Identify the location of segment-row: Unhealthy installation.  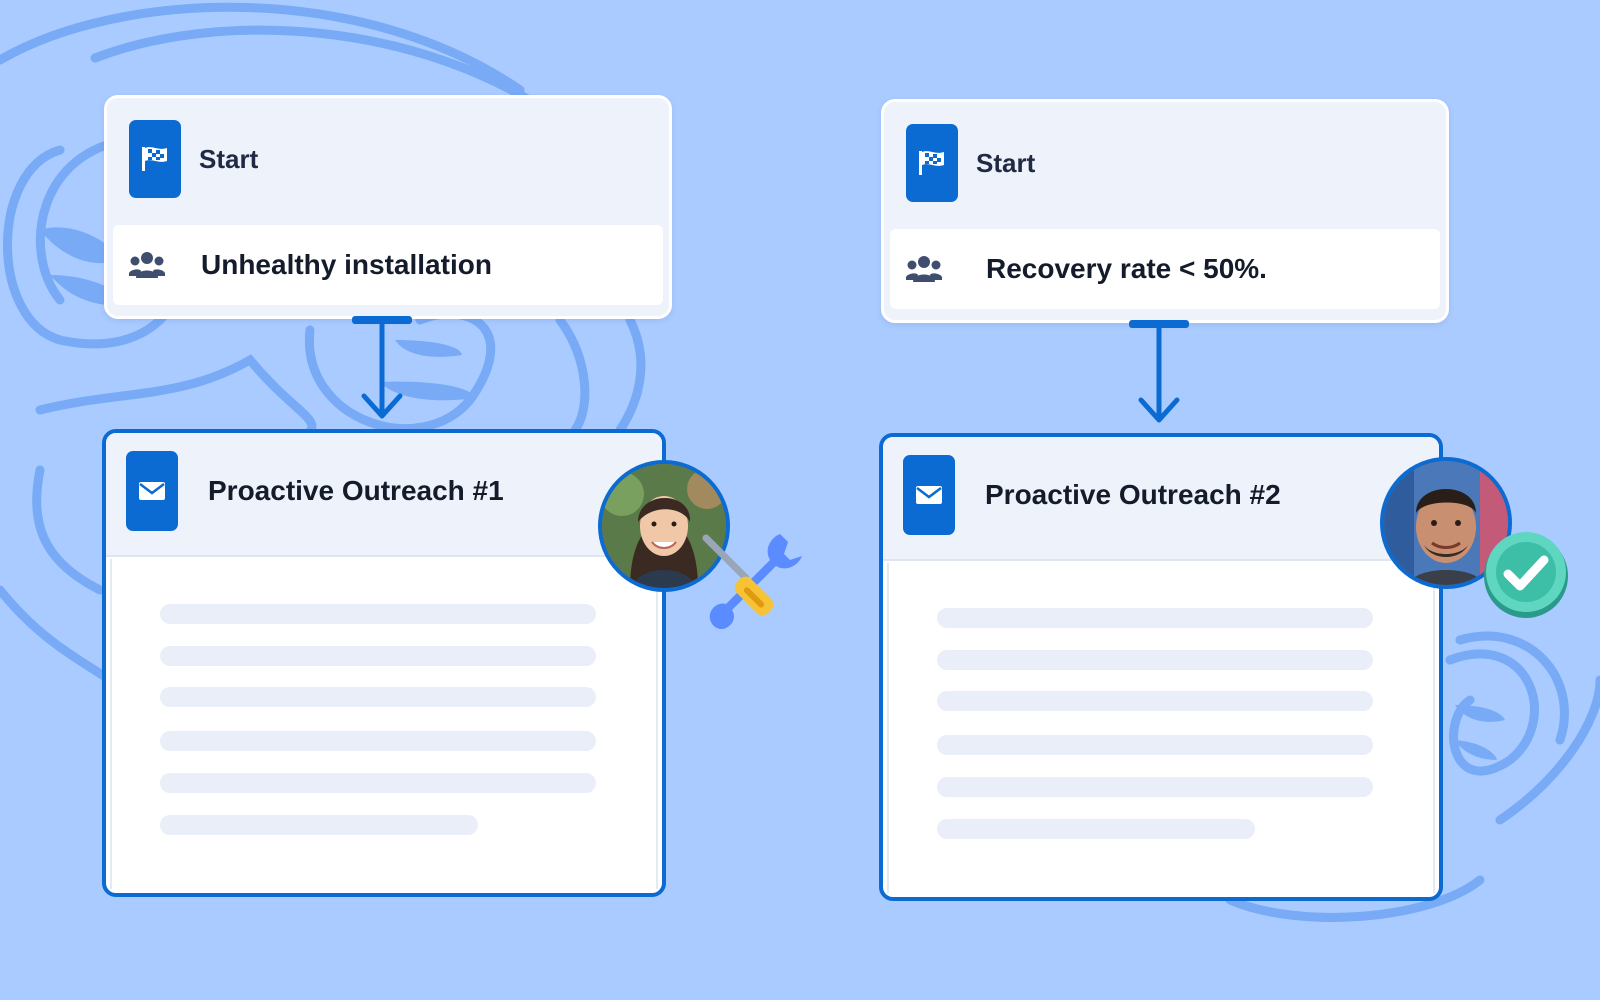
(388, 265).